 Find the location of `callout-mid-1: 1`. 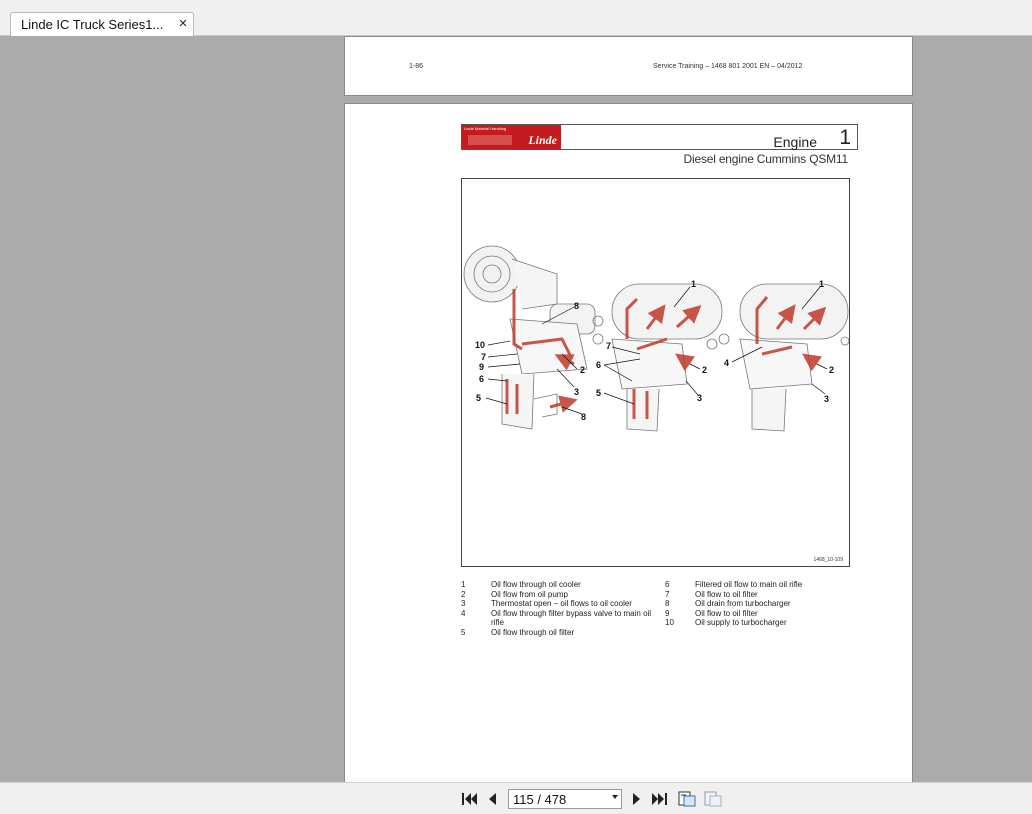

callout-mid-1: 1 is located at coordinates (693, 284).